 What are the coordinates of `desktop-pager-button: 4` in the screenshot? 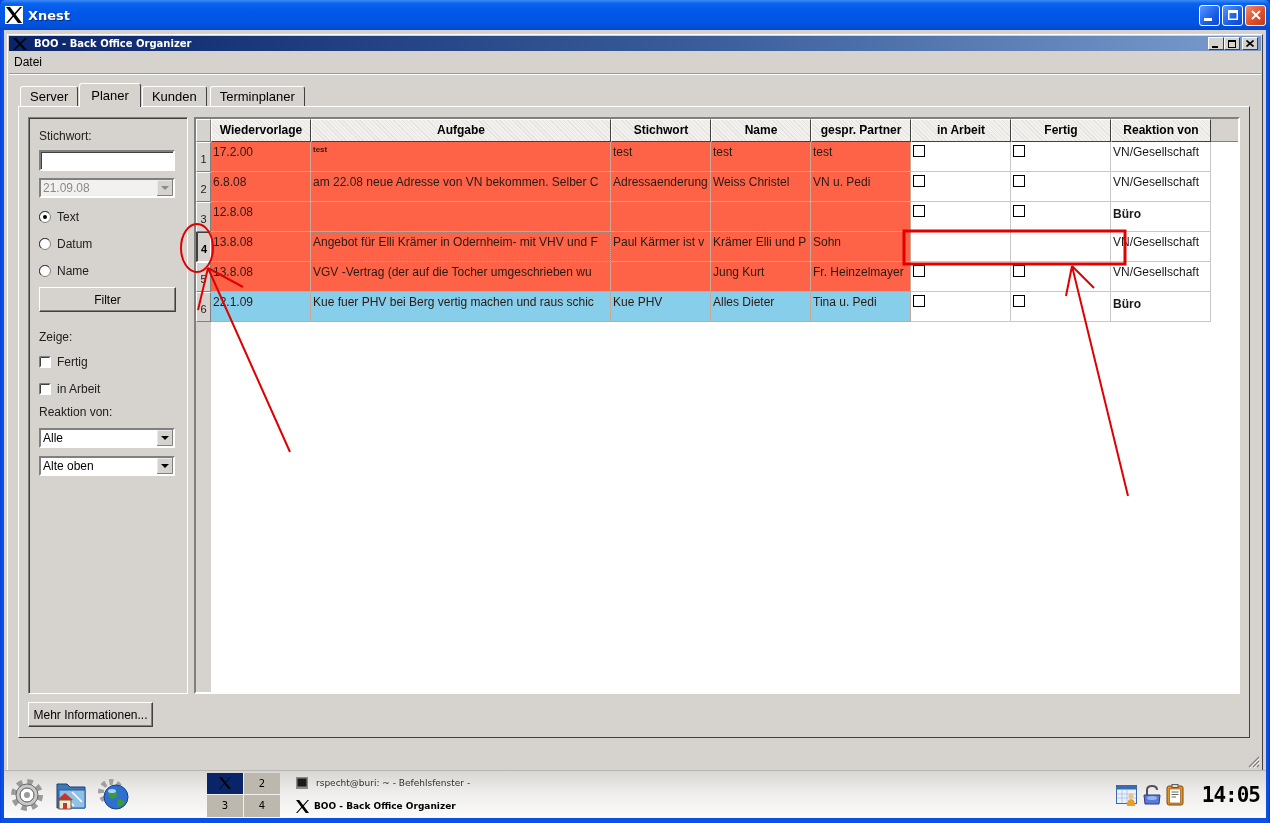 It's located at (262, 805).